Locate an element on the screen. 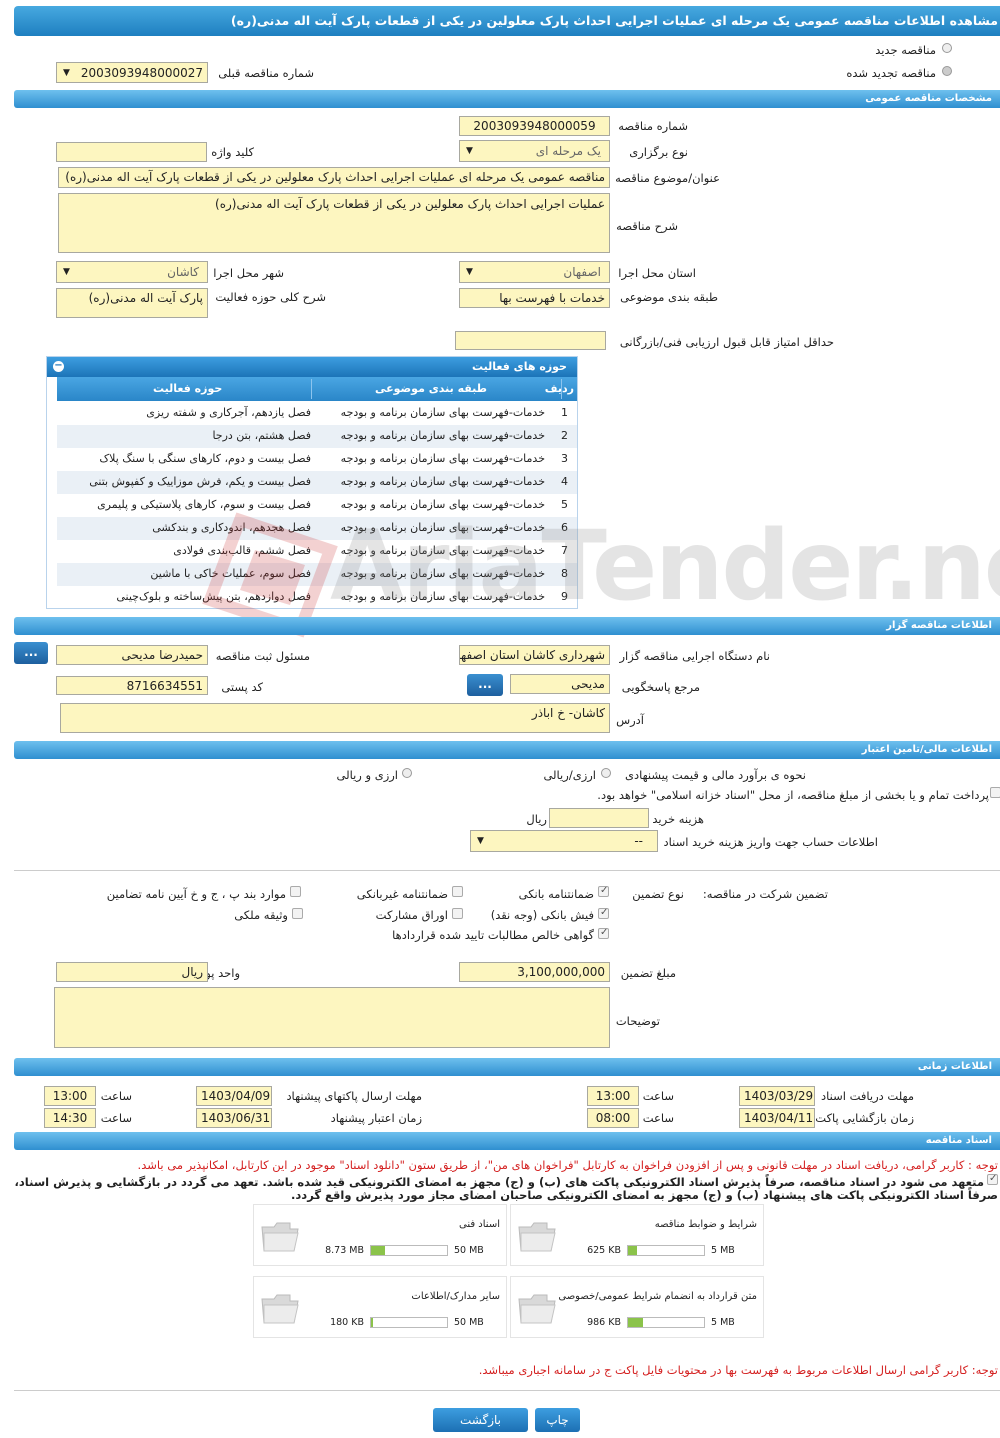  back-button: بازگشت is located at coordinates (480, 1420).